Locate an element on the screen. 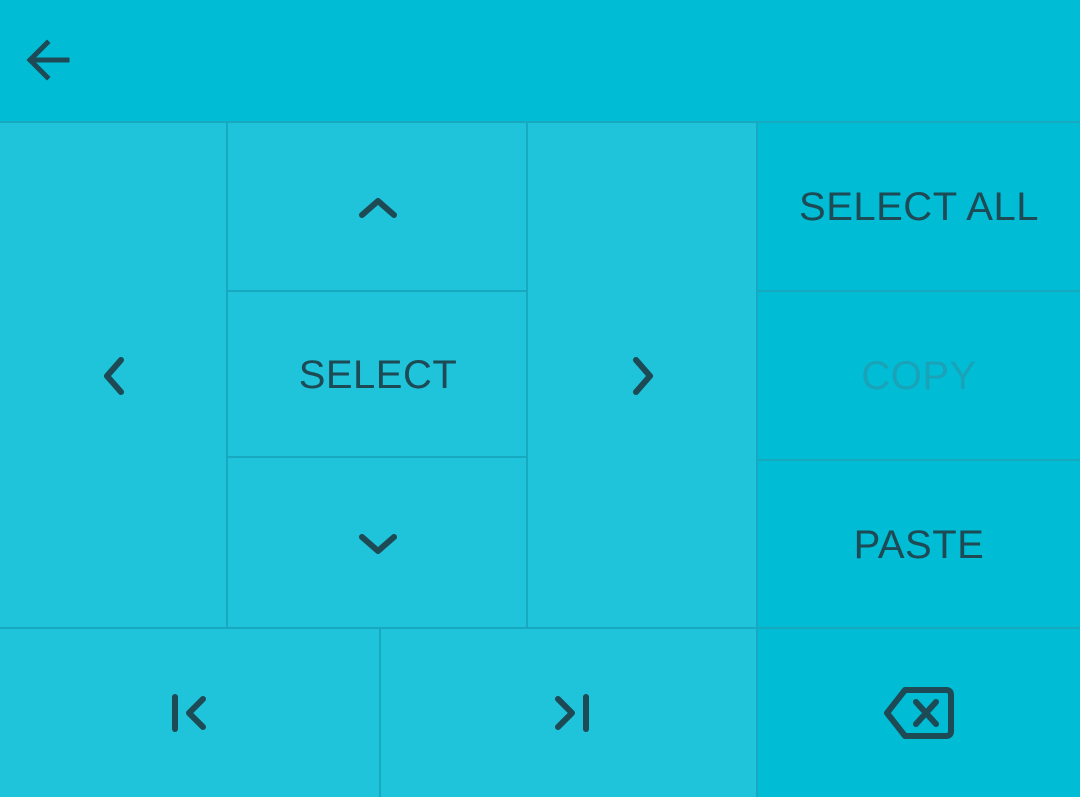 This screenshot has height=797, width=1080. backspace-button is located at coordinates (918, 712).